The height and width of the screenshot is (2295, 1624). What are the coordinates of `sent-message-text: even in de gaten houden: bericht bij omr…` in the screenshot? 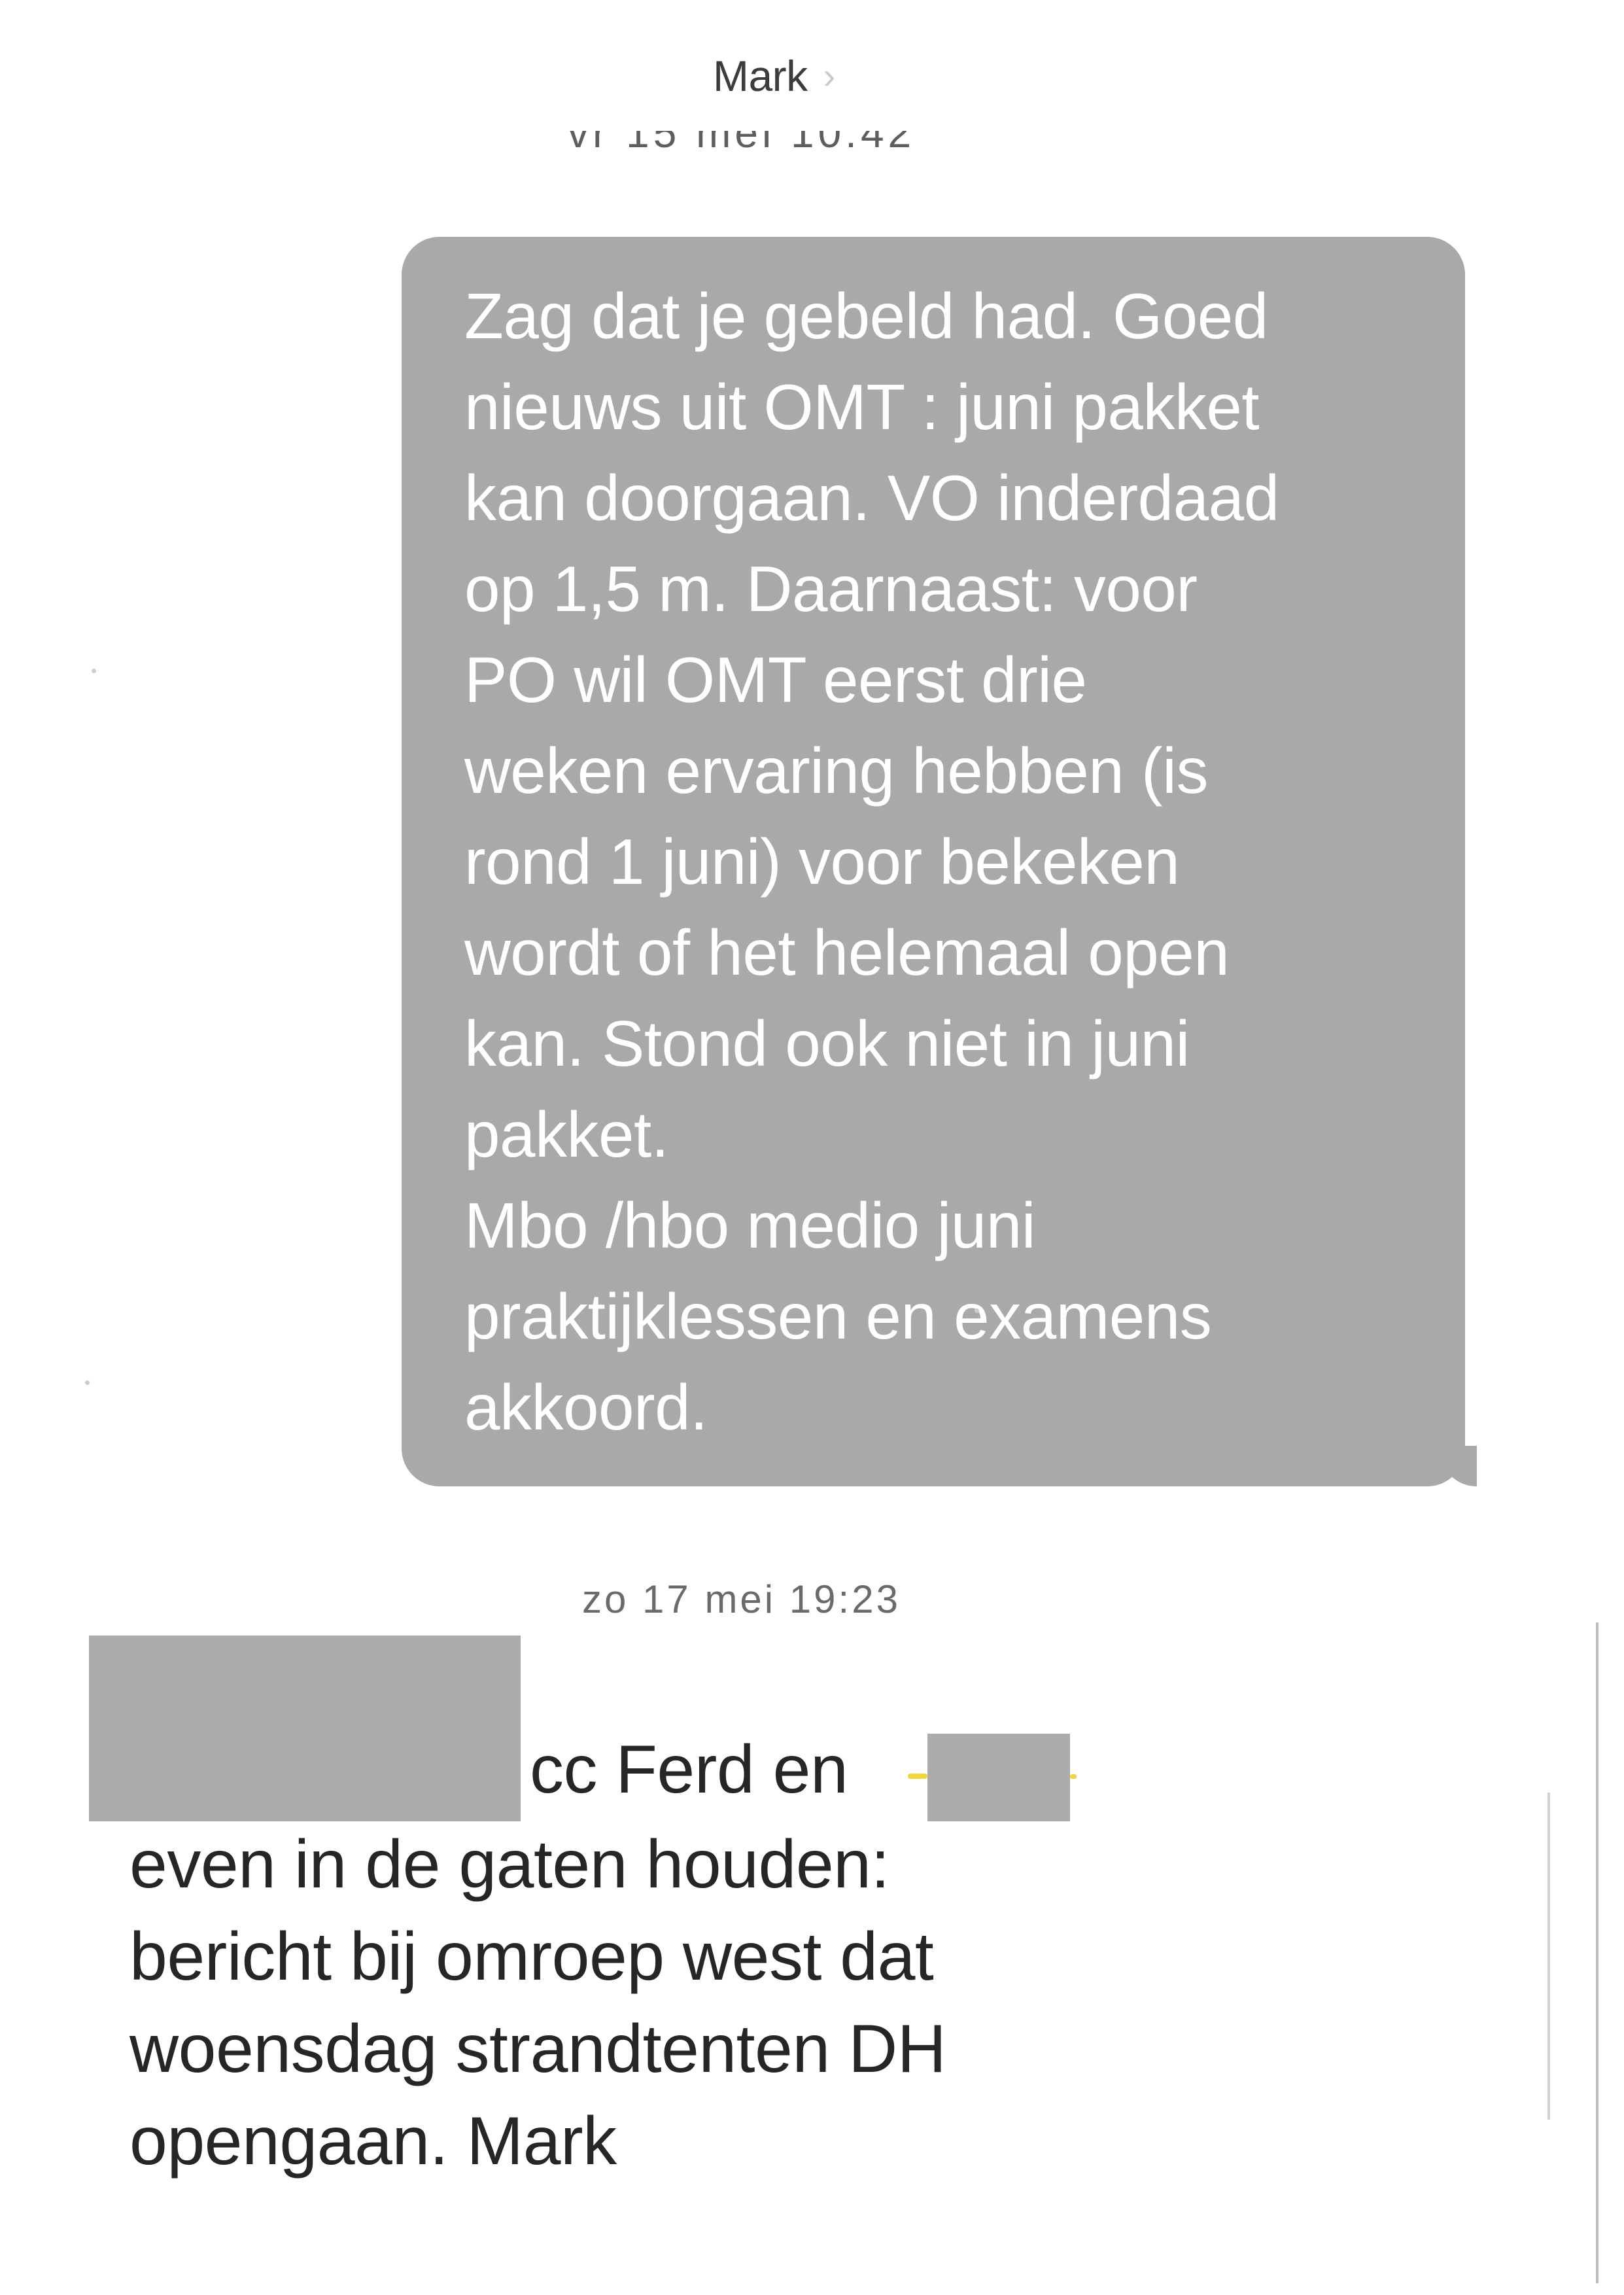 It's located at (538, 2003).